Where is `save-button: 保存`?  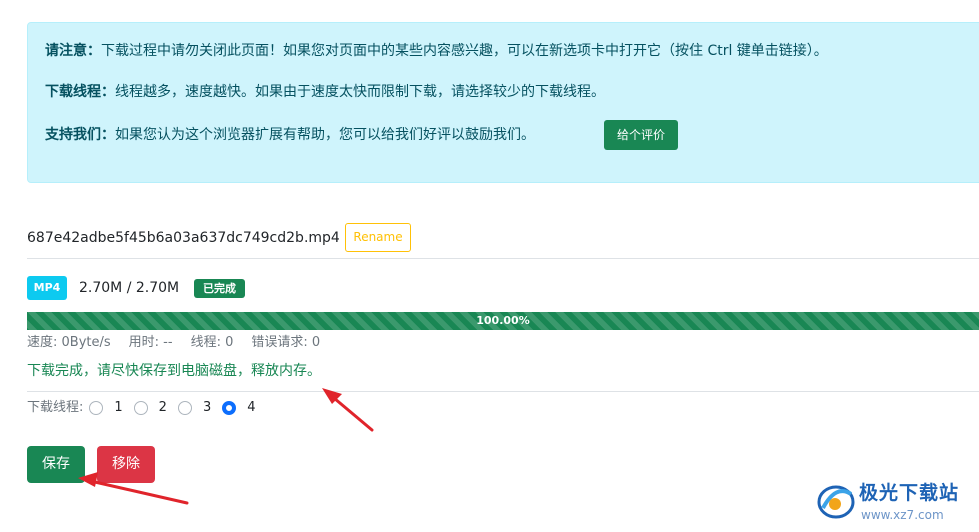 save-button: 保存 is located at coordinates (56, 464).